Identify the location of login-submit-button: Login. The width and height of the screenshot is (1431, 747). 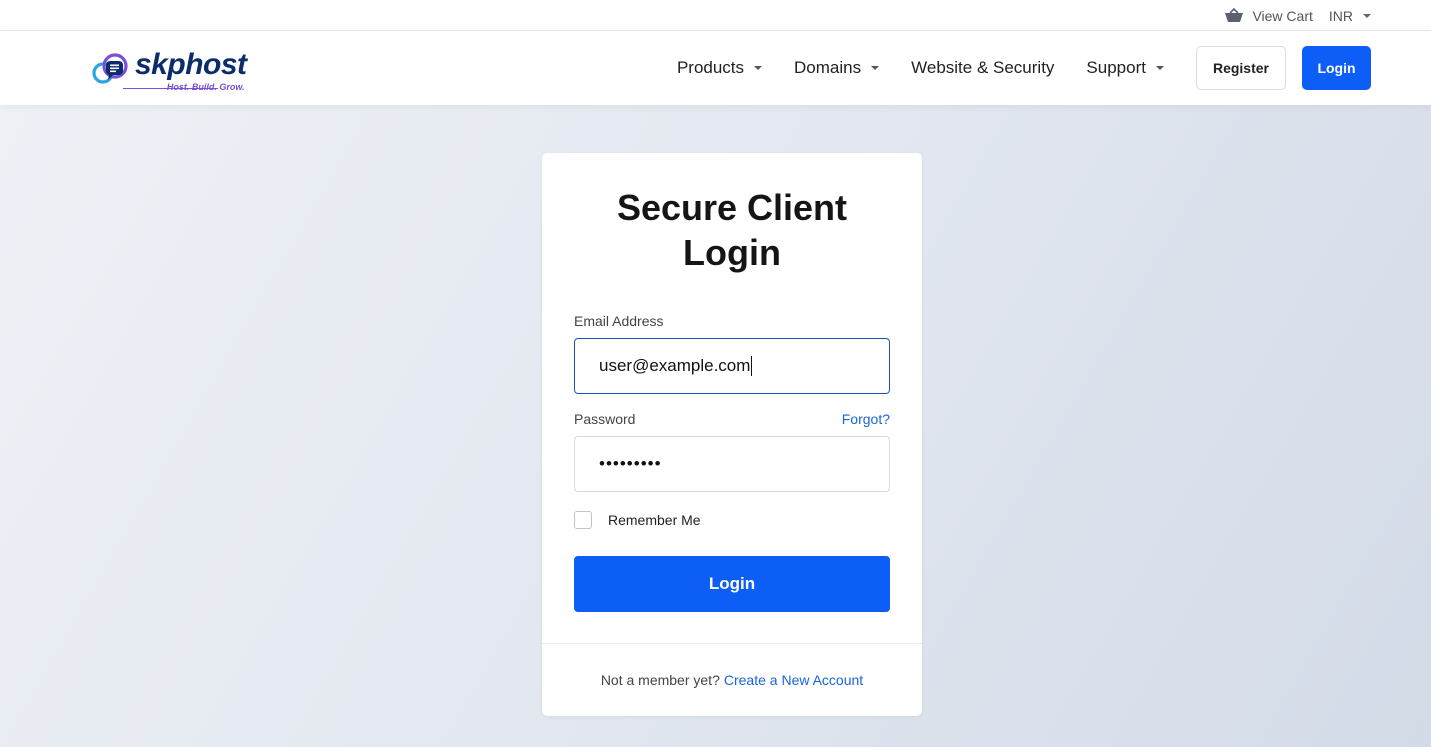
(732, 584).